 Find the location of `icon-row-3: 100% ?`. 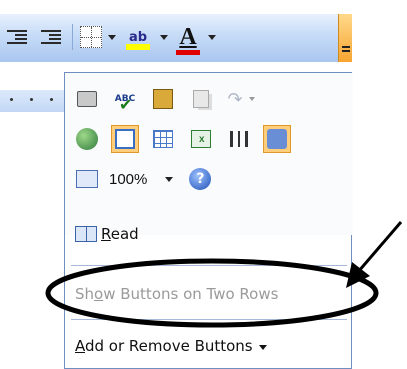

icon-row-3: 100% ? is located at coordinates (142, 179).